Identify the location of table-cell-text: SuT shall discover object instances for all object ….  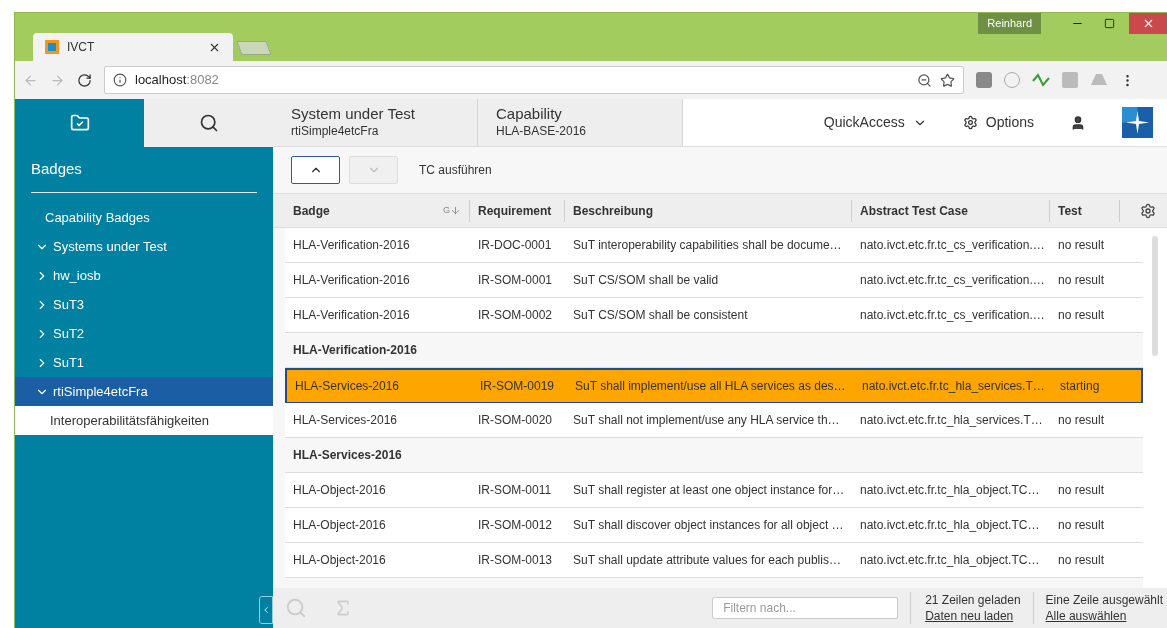
(708, 525).